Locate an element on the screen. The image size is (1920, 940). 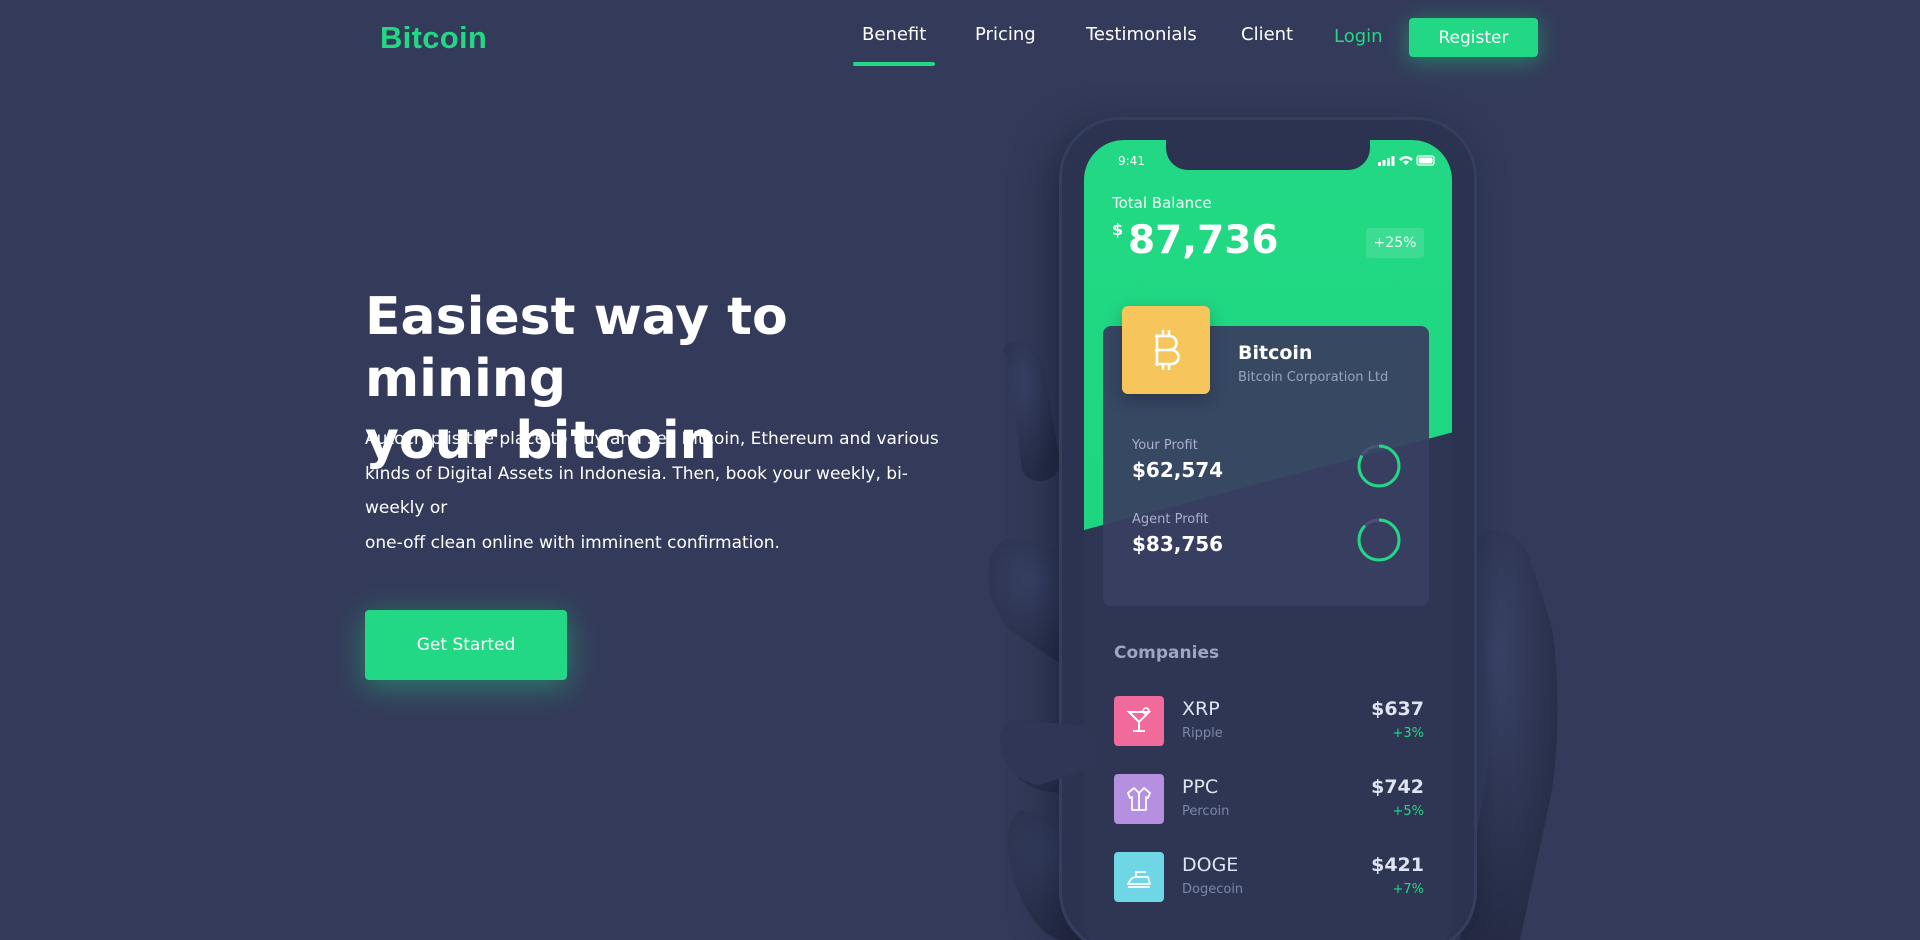
balance-change-badge: +25% is located at coordinates (1395, 243).